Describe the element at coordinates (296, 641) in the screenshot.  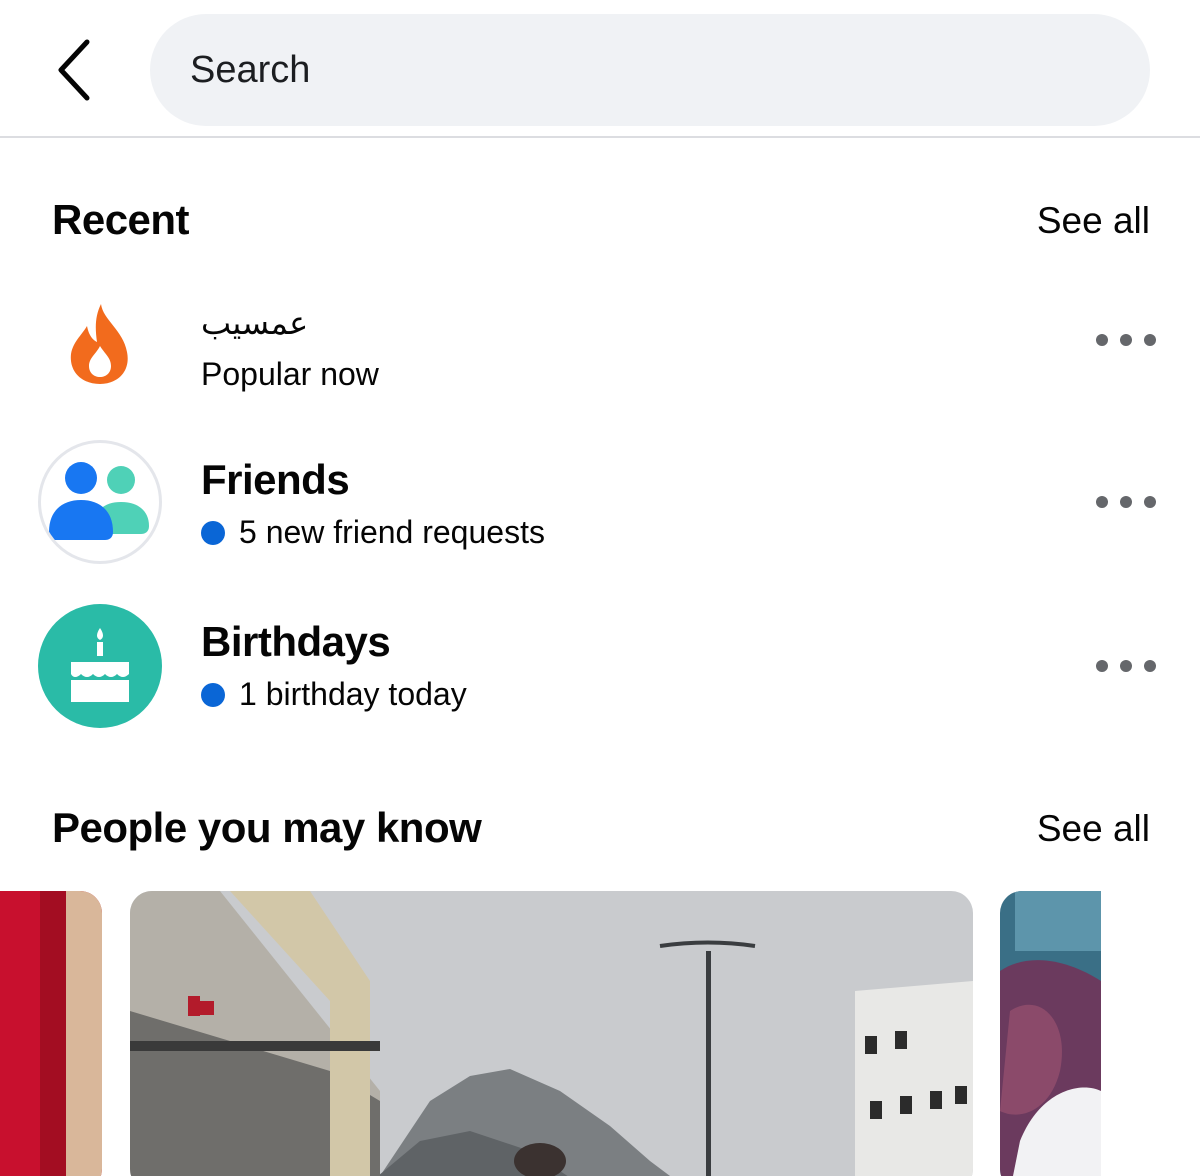
I see `recent-item-title: Birthdays` at that location.